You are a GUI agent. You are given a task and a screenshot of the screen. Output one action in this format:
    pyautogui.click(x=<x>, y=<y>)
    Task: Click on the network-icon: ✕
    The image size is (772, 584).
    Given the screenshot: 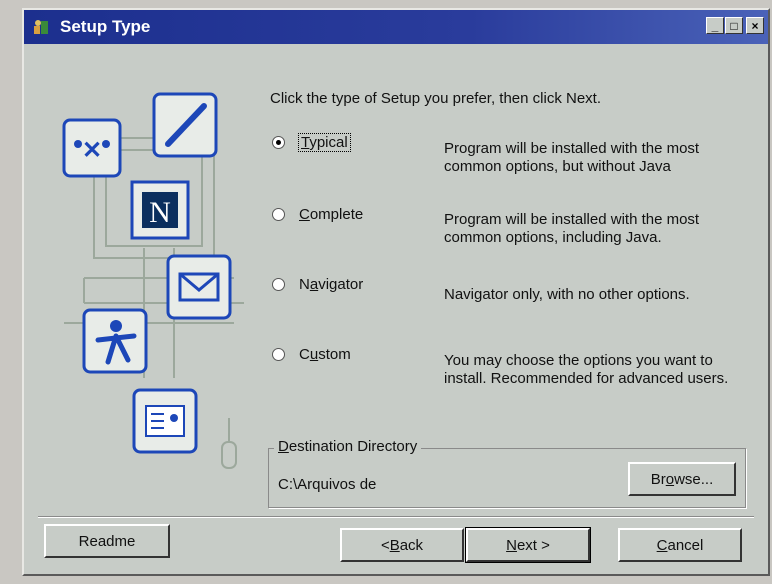 What is the action you would take?
    pyautogui.click(x=92, y=148)
    